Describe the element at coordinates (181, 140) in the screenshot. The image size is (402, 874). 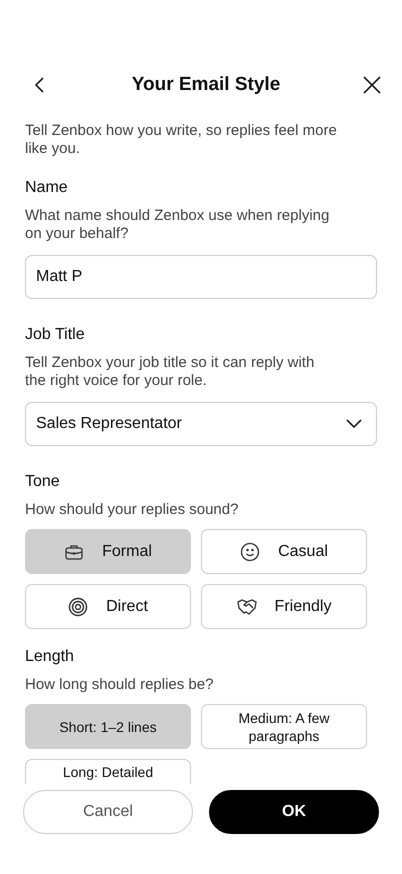
I see `intro-text: Tell Zenbox how you write, so replies feel more like you.` at that location.